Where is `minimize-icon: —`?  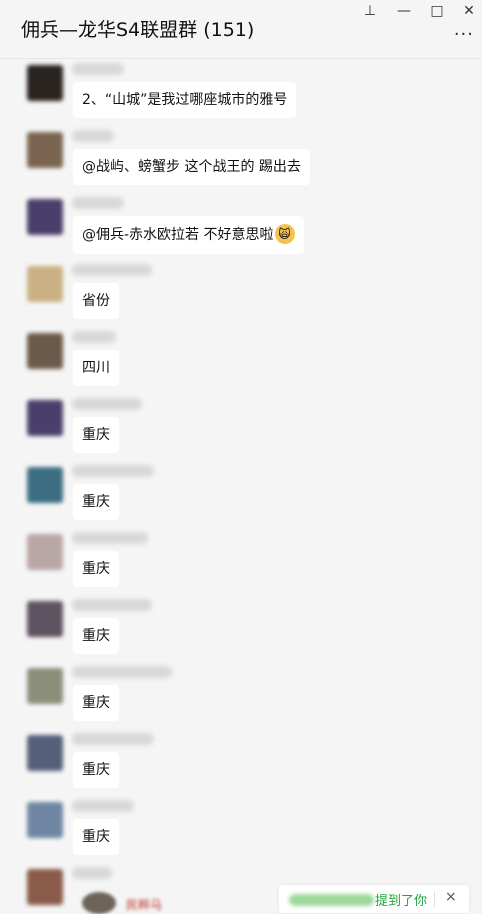
minimize-icon: — is located at coordinates (404, 11).